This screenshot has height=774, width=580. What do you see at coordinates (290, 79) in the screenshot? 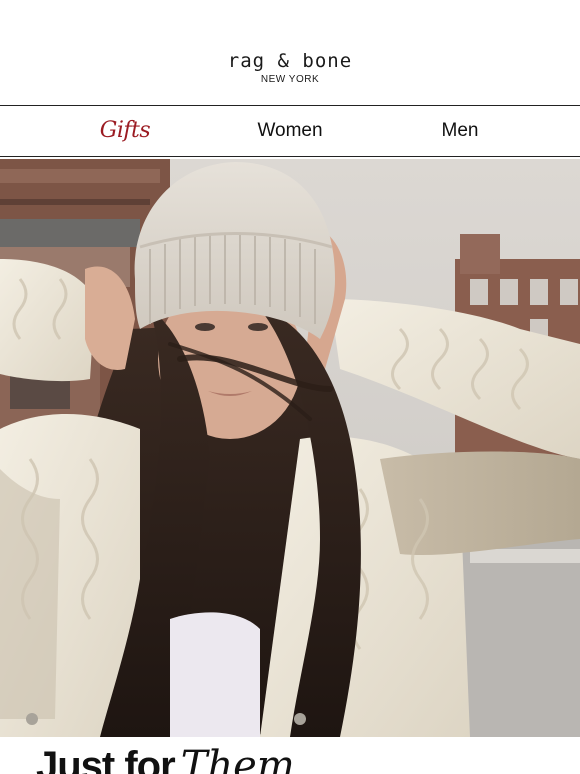
I see `brand-location: NEW YORK` at bounding box center [290, 79].